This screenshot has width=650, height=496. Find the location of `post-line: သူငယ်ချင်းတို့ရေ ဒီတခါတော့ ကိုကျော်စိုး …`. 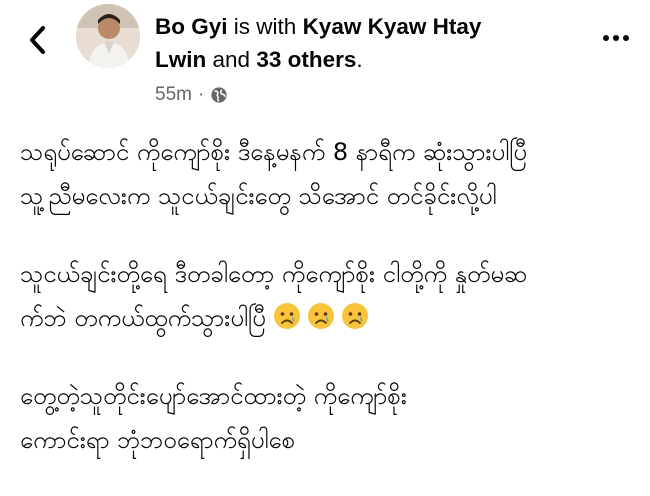

post-line: သူငယ်ချင်းတို့ရေ ဒီတခါတော့ ကိုကျော်စိုး … is located at coordinates (274, 274).